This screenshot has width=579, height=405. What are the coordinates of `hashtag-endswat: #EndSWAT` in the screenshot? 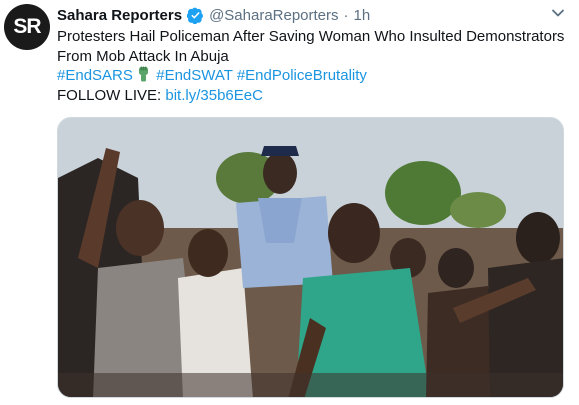 It's located at (194, 75).